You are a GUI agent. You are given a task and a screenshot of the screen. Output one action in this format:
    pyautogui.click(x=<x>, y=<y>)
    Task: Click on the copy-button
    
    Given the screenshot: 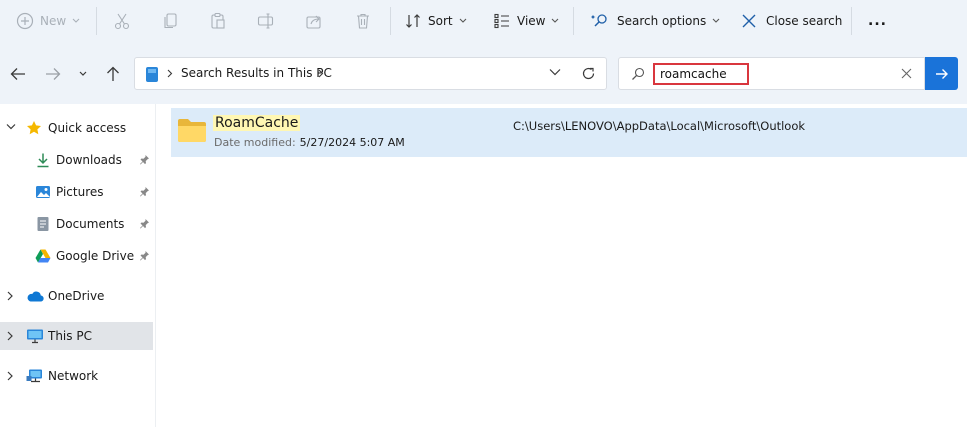 What is the action you would take?
    pyautogui.click(x=171, y=21)
    